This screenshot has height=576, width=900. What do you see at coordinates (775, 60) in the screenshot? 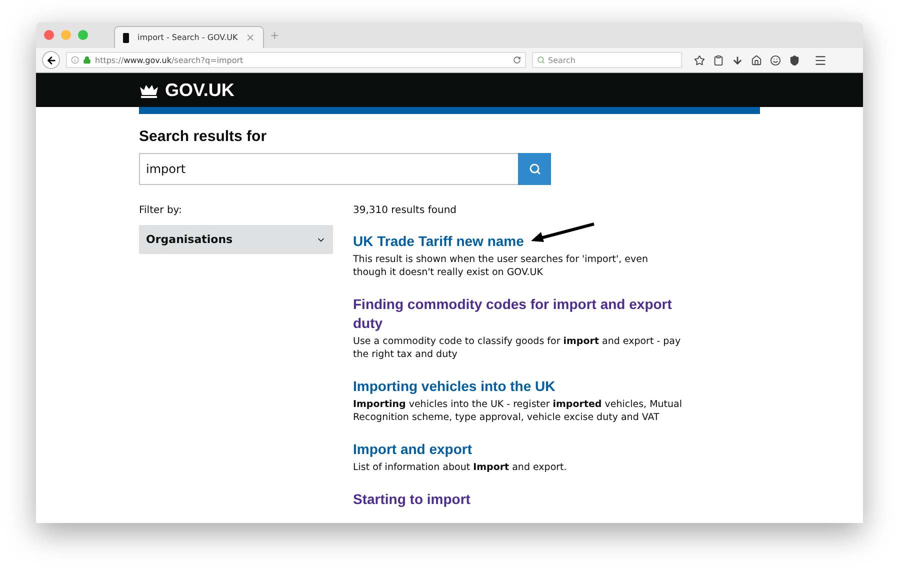
I see `smiley-icon` at bounding box center [775, 60].